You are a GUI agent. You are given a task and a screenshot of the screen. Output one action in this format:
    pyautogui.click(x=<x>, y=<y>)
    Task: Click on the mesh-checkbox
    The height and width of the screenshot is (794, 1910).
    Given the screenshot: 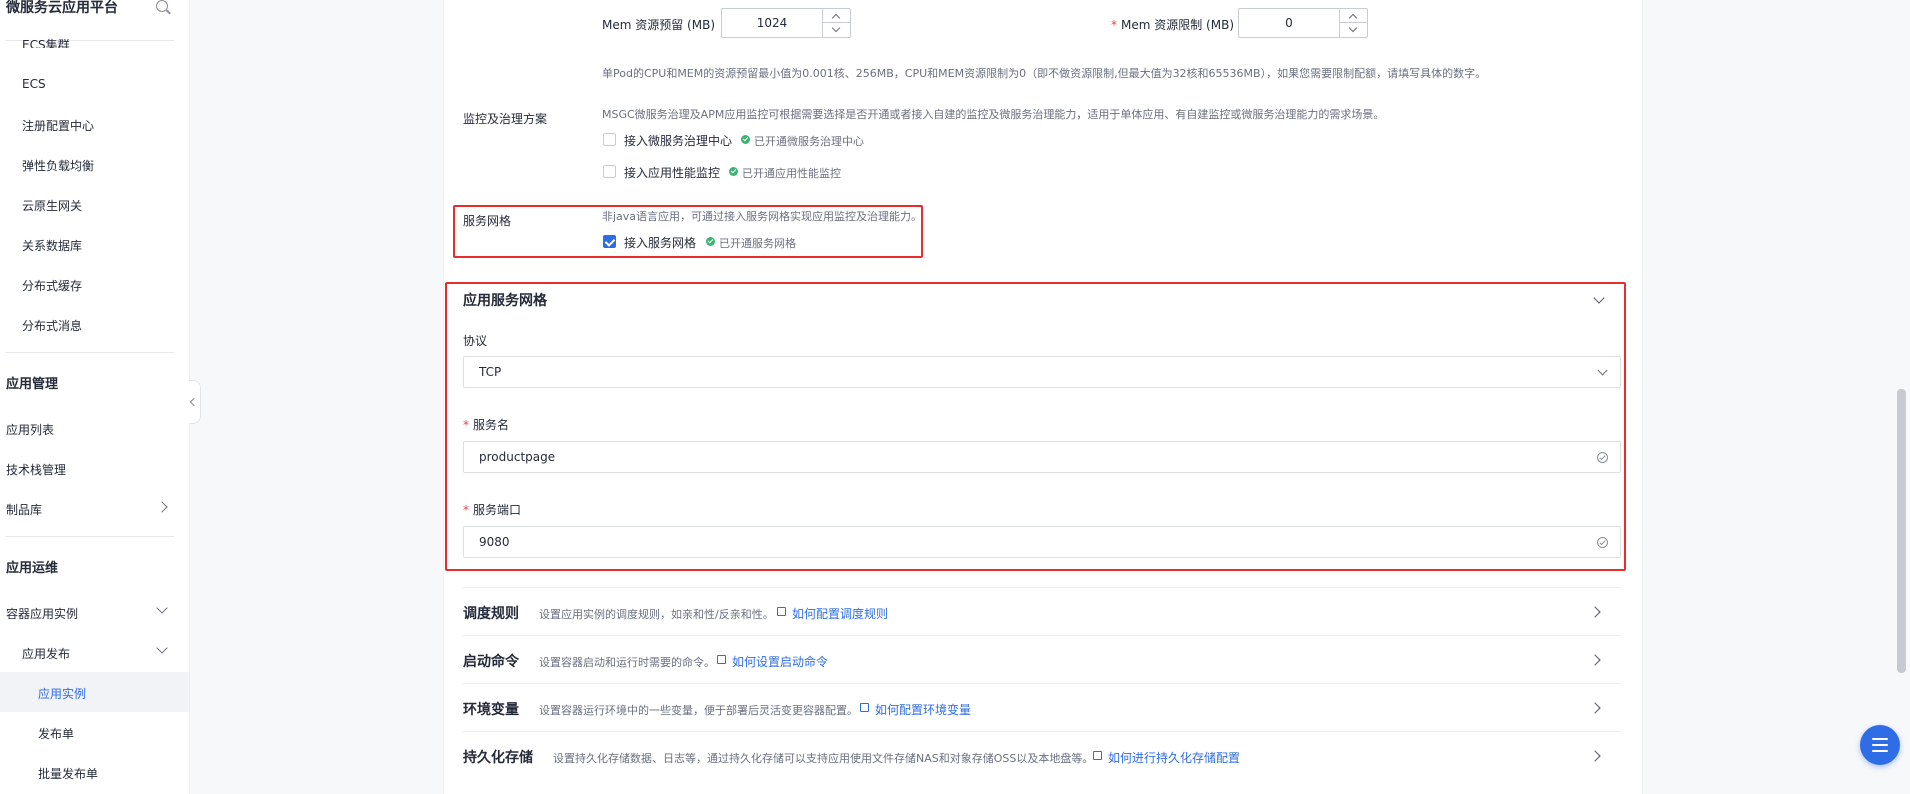 What is the action you would take?
    pyautogui.click(x=609, y=241)
    